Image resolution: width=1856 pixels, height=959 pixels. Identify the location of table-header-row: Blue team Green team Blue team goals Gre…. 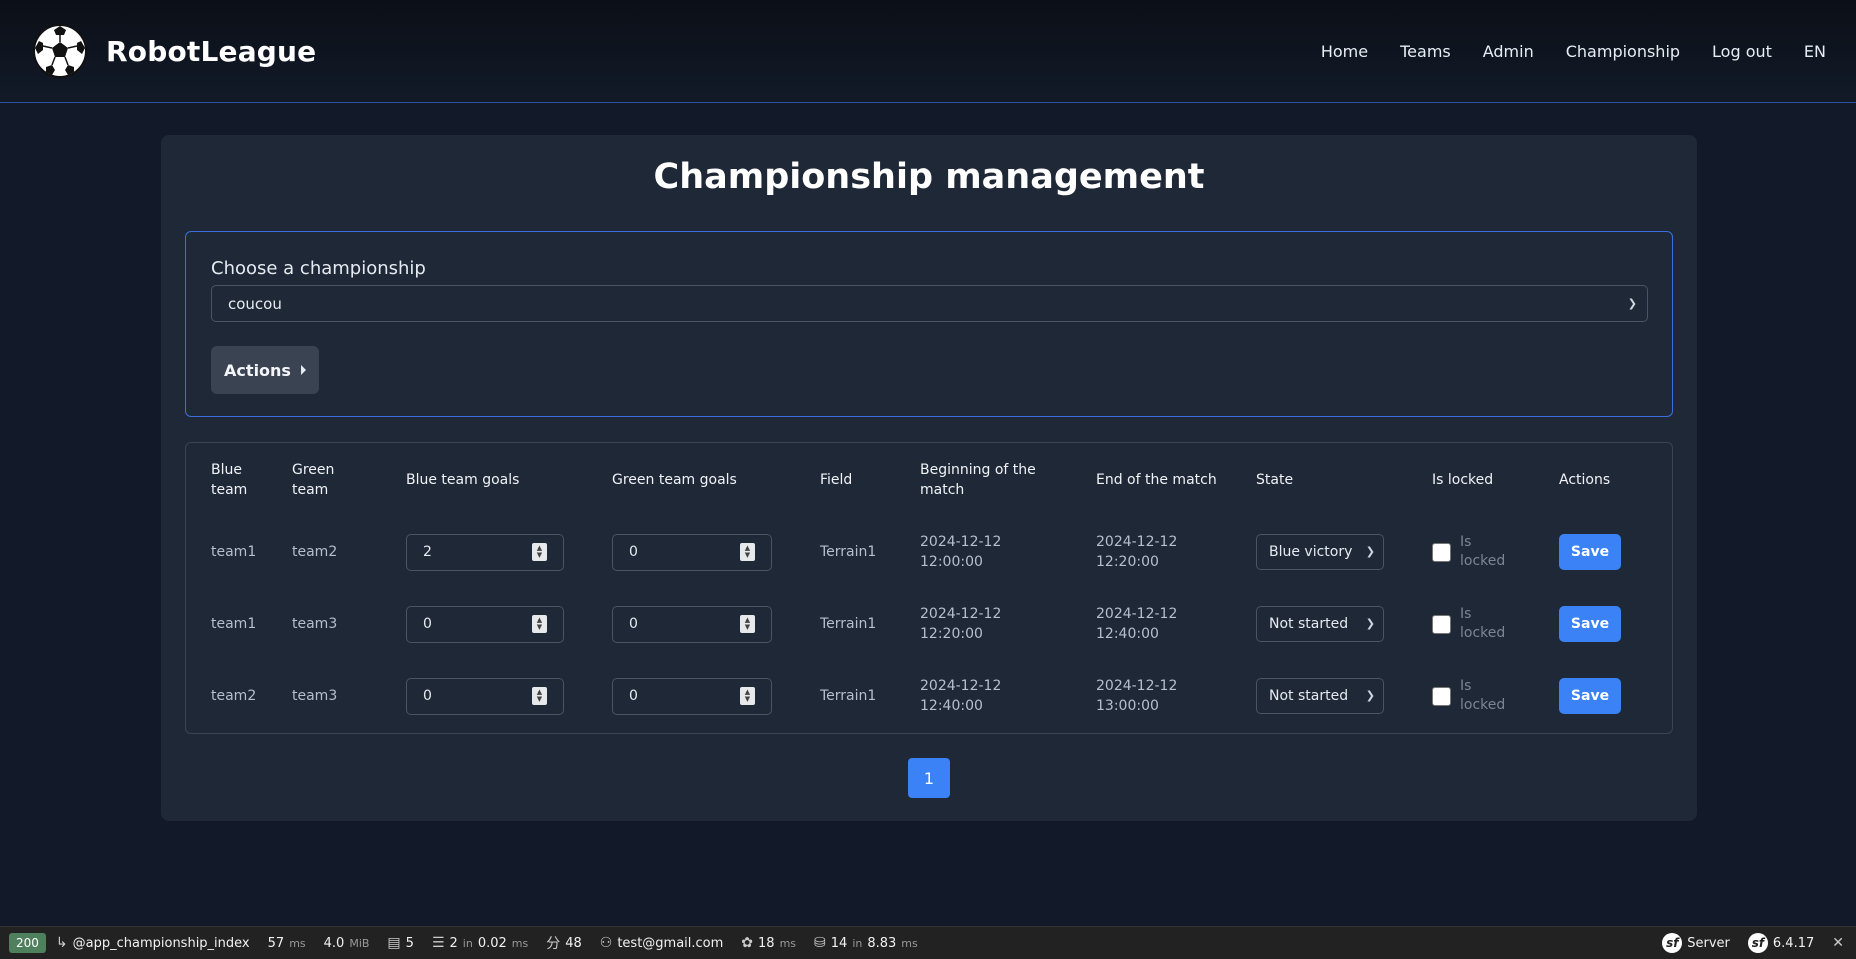
(929, 479).